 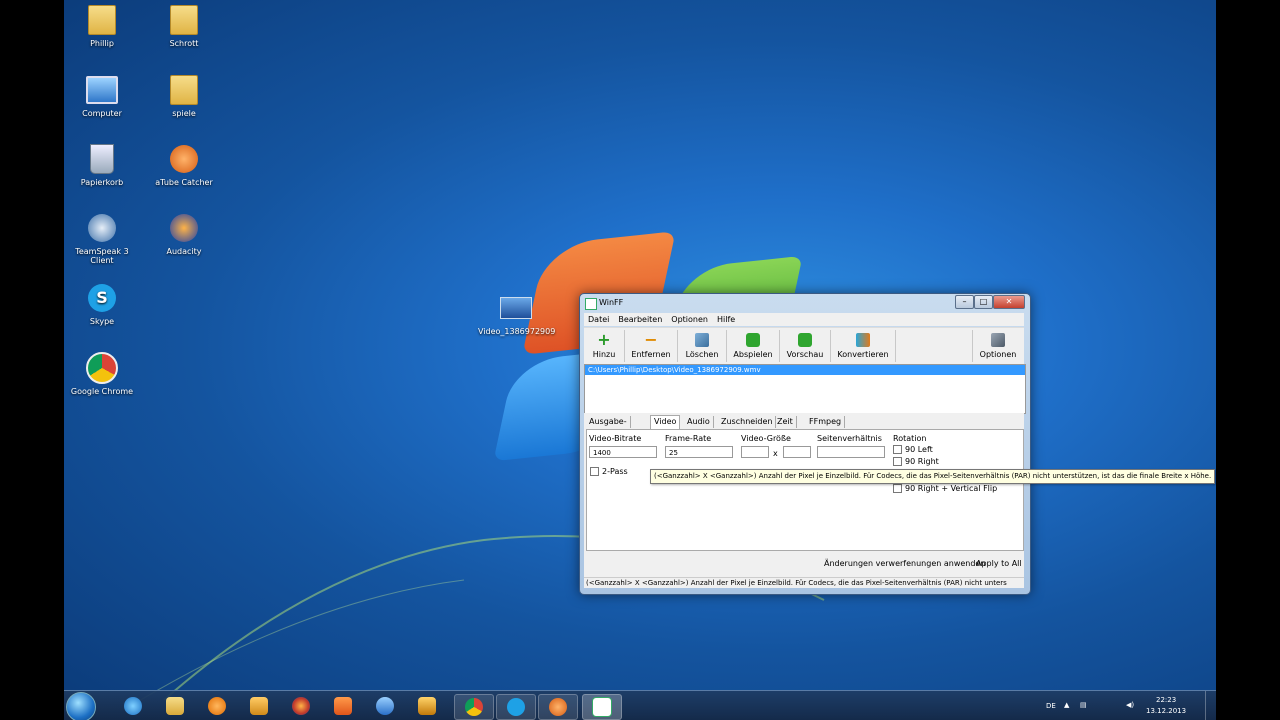 What do you see at coordinates (594, 471) in the screenshot?
I see `two-pass-checkbox` at bounding box center [594, 471].